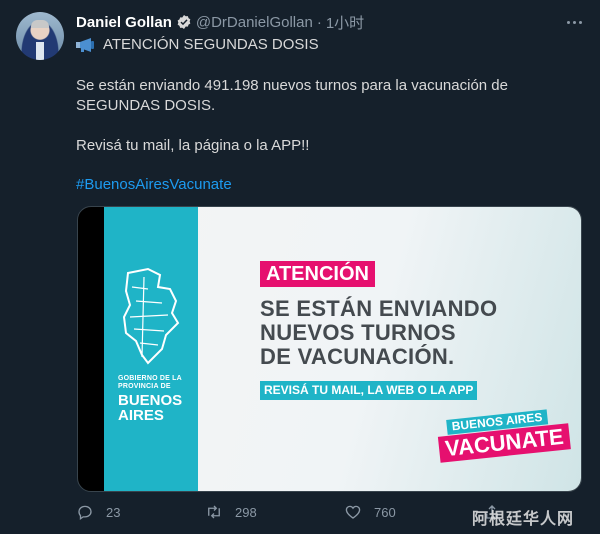  Describe the element at coordinates (379, 308) in the screenshot. I see `headline-line-1: SE ESTÁN ENVIANDO` at that location.